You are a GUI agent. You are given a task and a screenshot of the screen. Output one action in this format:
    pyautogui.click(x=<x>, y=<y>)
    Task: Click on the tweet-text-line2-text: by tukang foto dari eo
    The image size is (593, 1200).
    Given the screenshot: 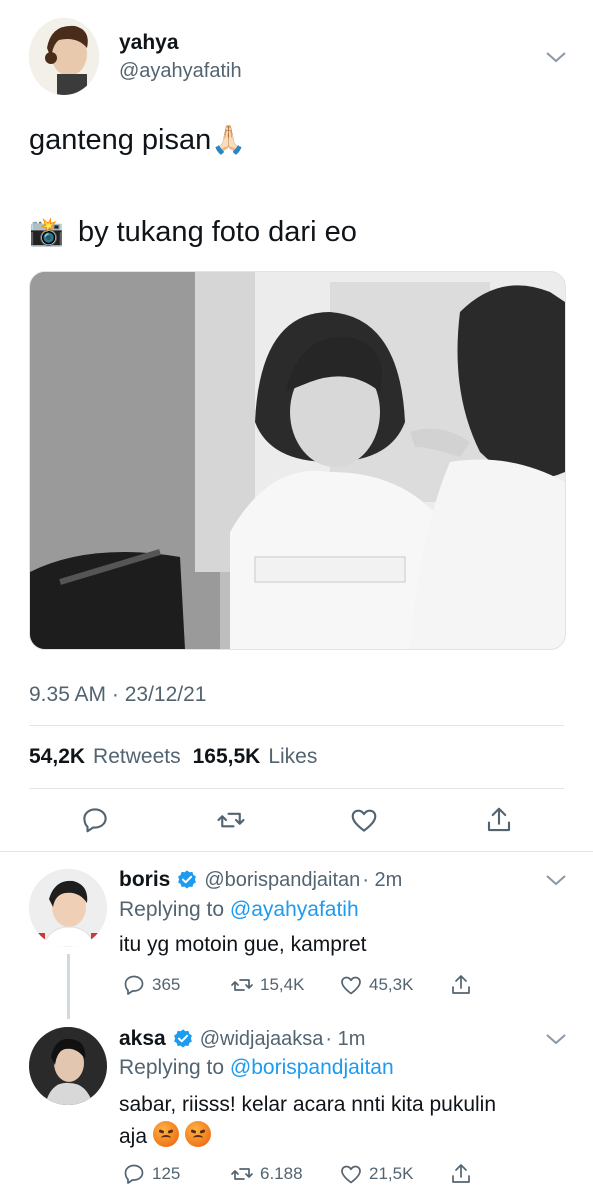 What is the action you would take?
    pyautogui.click(x=217, y=232)
    